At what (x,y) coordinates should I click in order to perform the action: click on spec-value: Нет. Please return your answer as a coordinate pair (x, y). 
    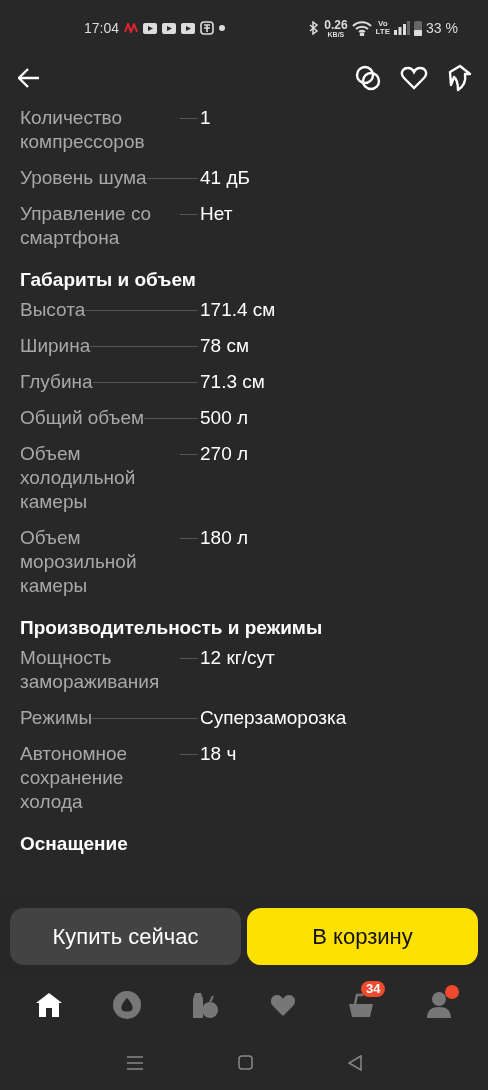
    Looking at the image, I should click on (216, 214).